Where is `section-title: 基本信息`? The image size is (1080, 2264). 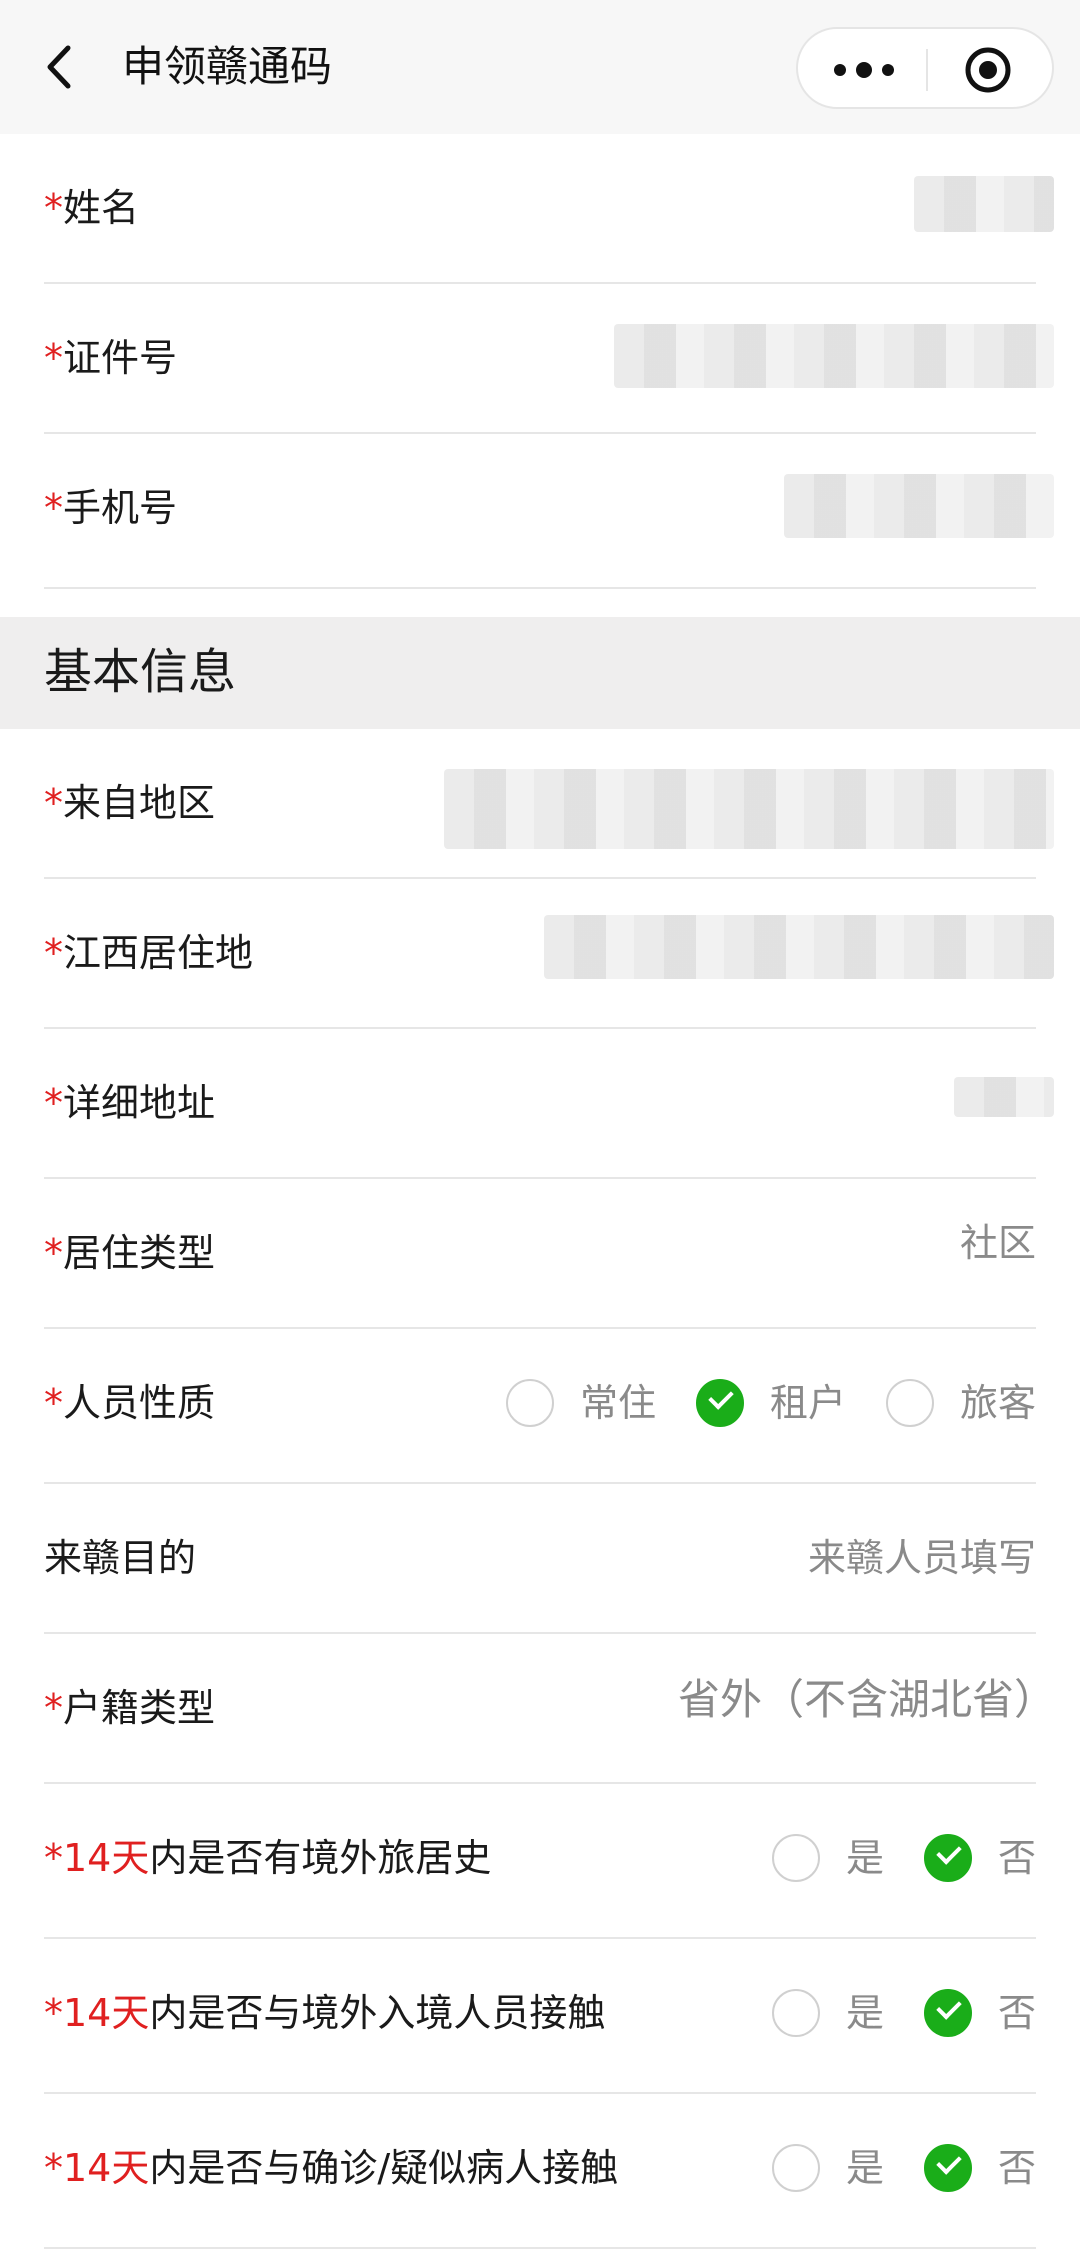
section-title: 基本信息 is located at coordinates (140, 672).